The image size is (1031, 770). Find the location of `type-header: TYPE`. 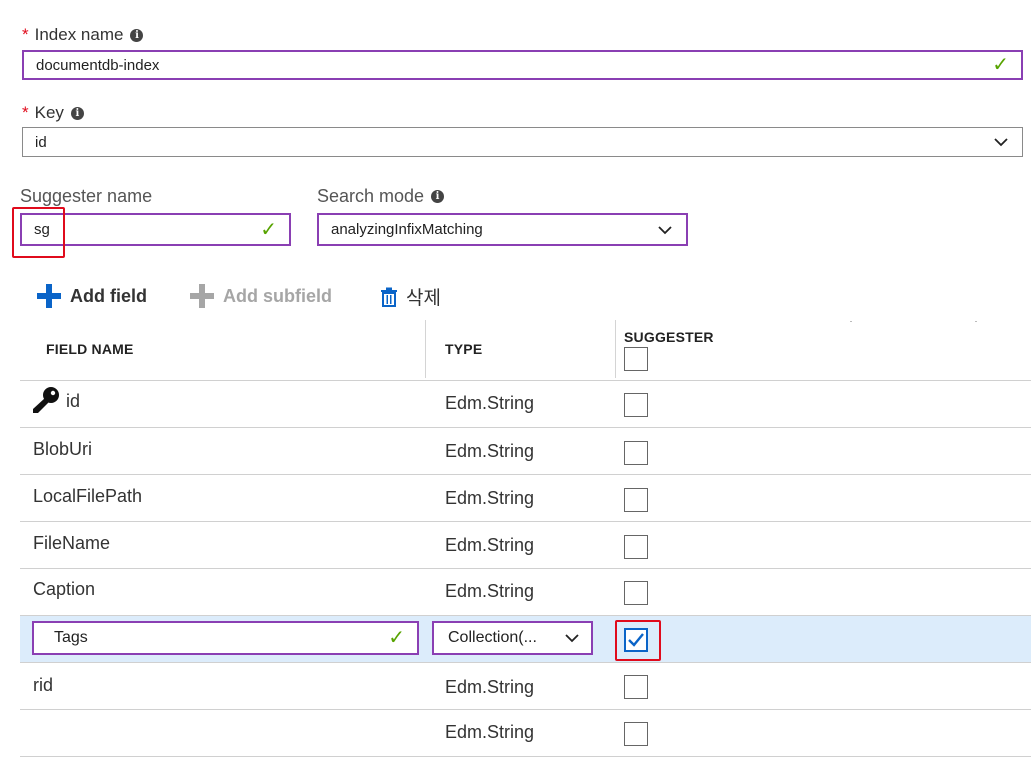

type-header: TYPE is located at coordinates (463, 349).